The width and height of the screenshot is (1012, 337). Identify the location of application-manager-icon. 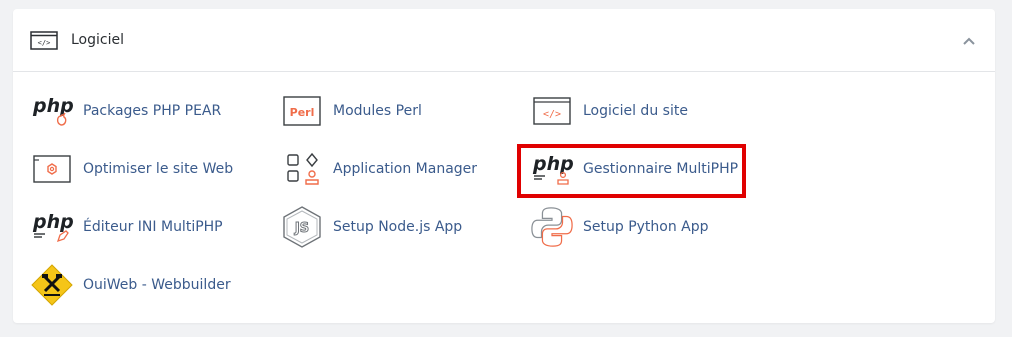
(303, 168).